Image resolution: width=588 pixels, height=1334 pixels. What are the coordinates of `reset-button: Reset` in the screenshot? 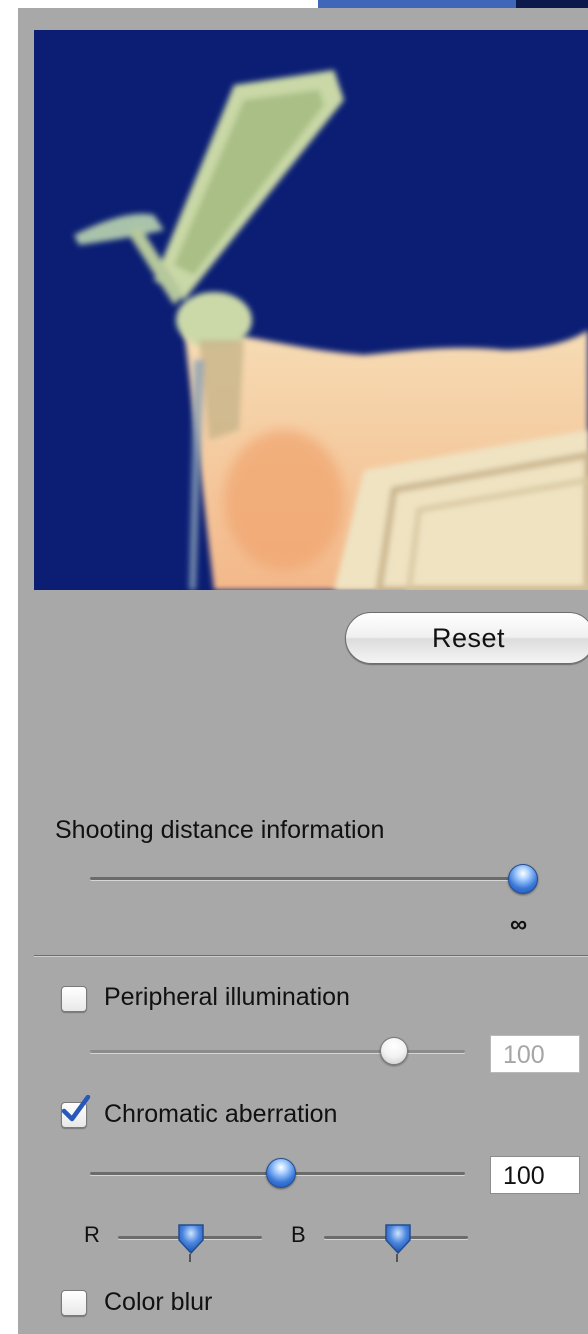 It's located at (466, 638).